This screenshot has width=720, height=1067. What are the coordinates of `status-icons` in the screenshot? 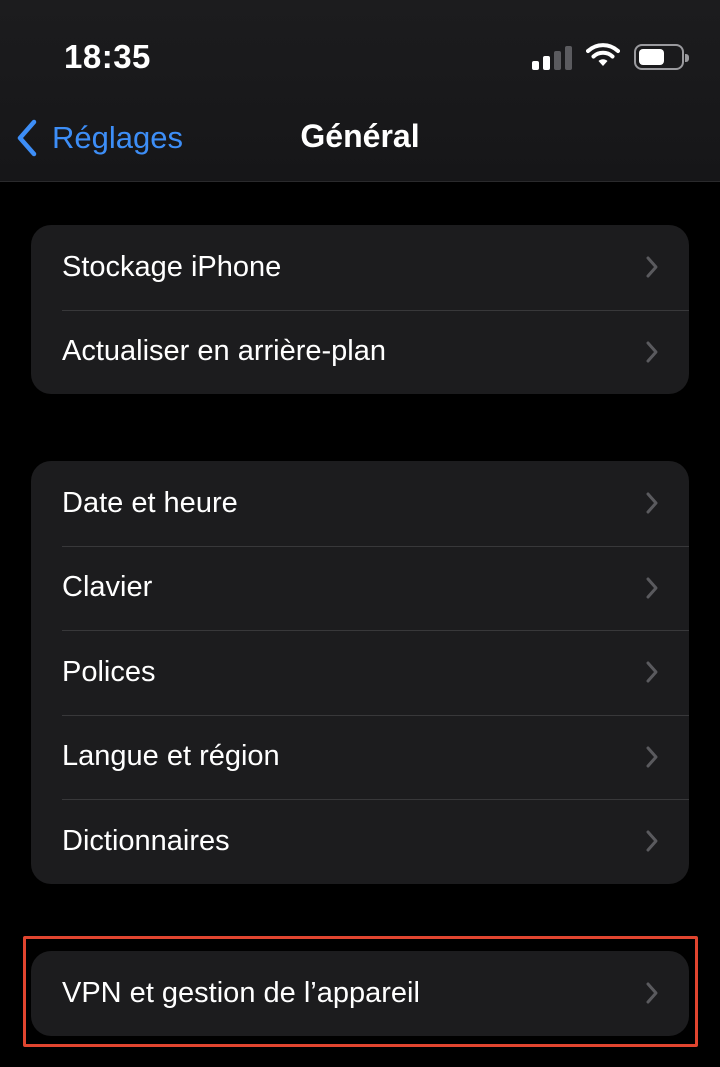 It's located at (610, 57).